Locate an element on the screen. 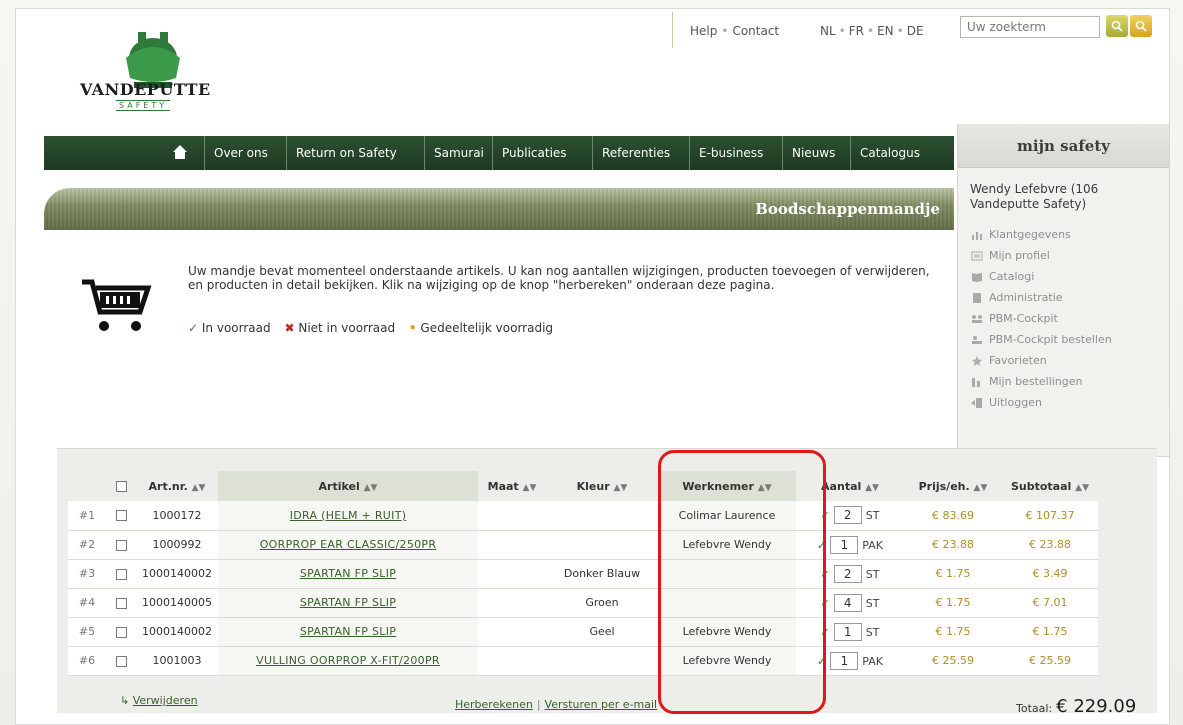  chart-icon is located at coordinates (976, 234).